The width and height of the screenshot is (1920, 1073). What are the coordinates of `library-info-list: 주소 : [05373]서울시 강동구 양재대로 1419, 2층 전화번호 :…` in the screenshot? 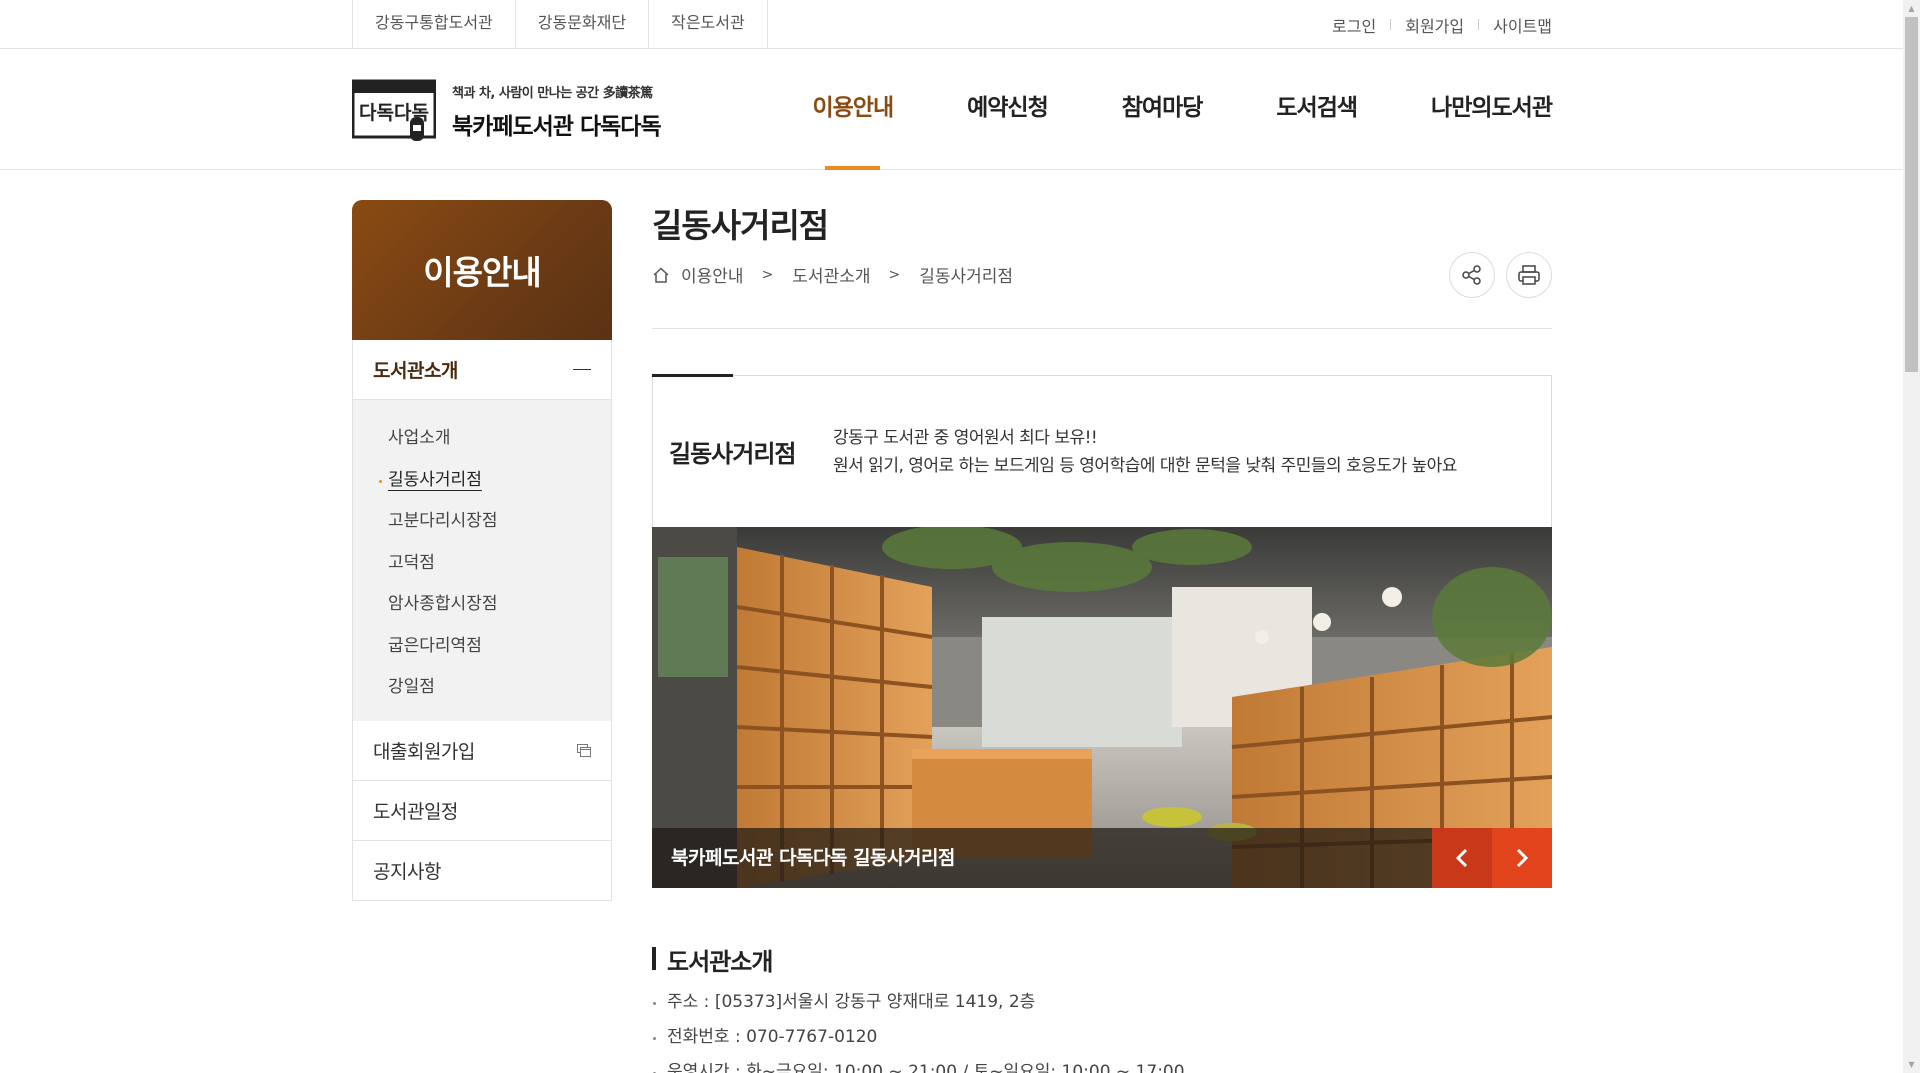 It's located at (918, 1029).